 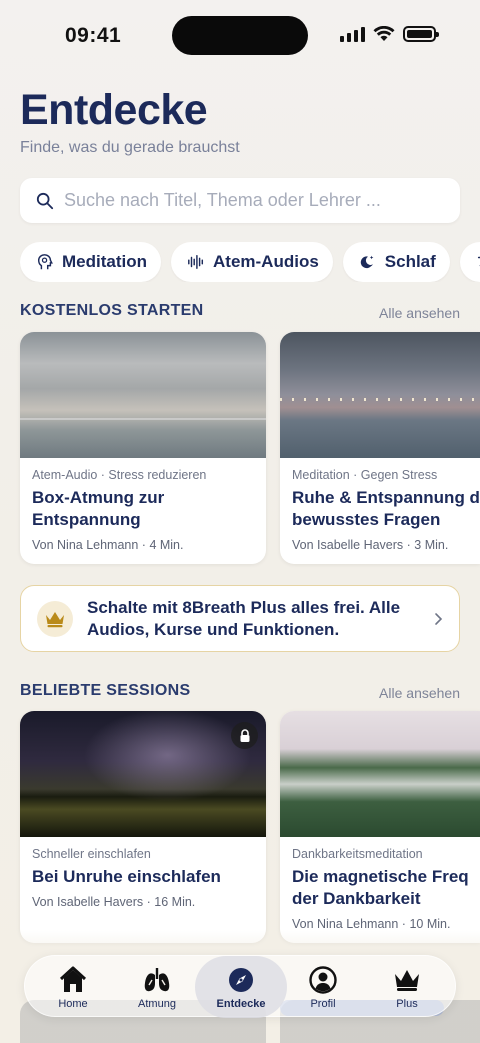 I want to click on card-title-line2: der Dankbarkeit, so click(x=356, y=898).